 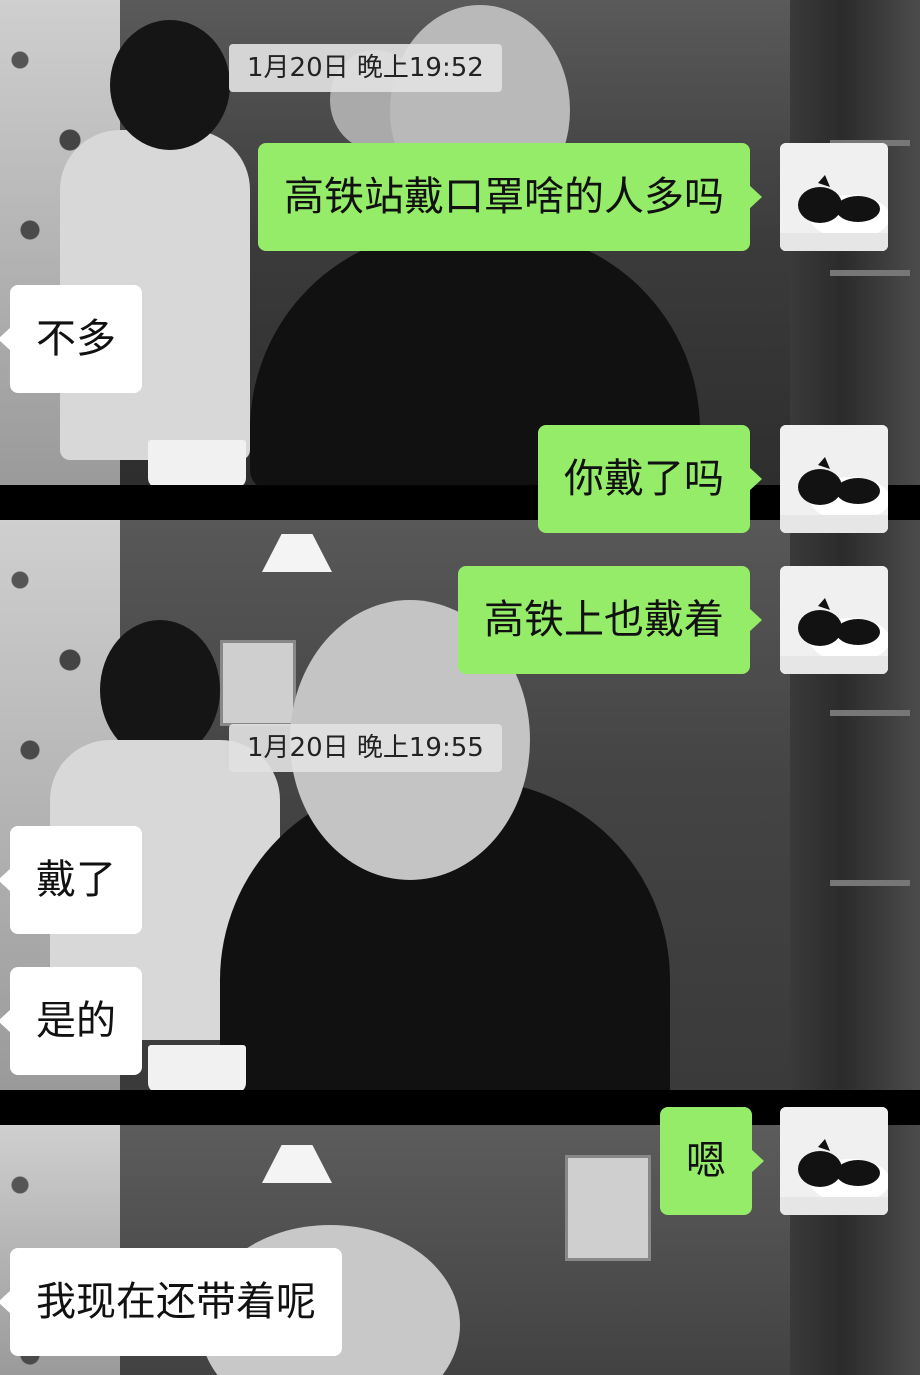 What do you see at coordinates (650, 479) in the screenshot?
I see `message-bubble-sent: 你戴了吗` at bounding box center [650, 479].